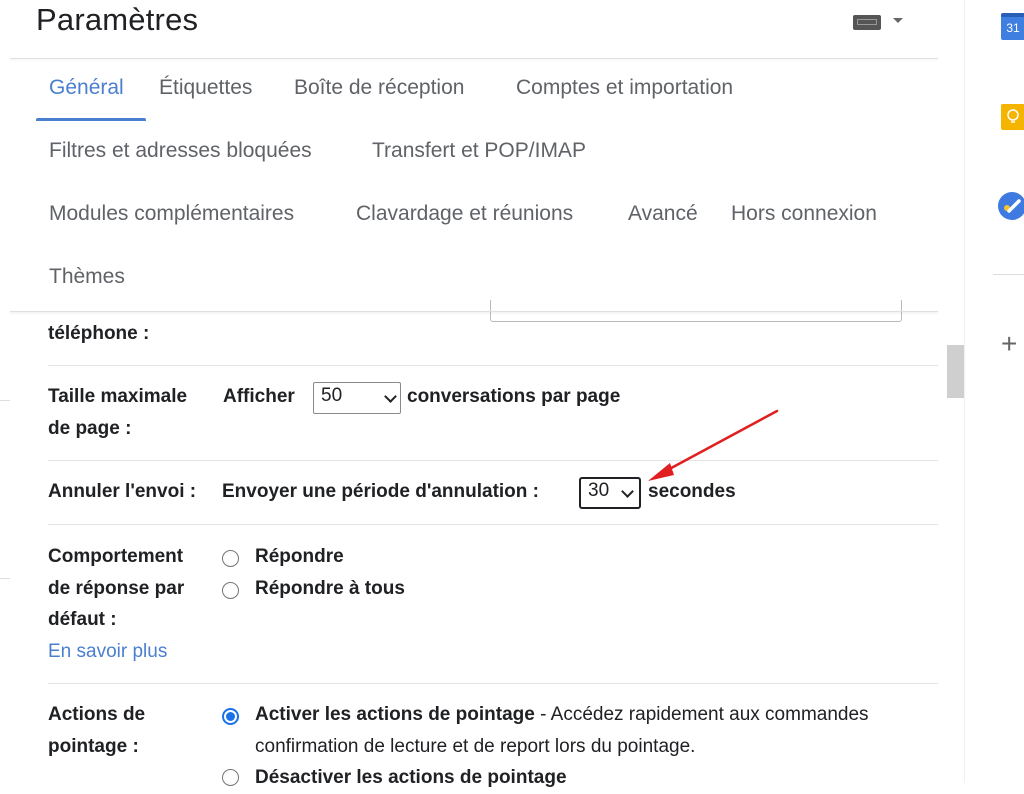 The image size is (1024, 794). What do you see at coordinates (1009, 344) in the screenshot?
I see `add-icon: +` at bounding box center [1009, 344].